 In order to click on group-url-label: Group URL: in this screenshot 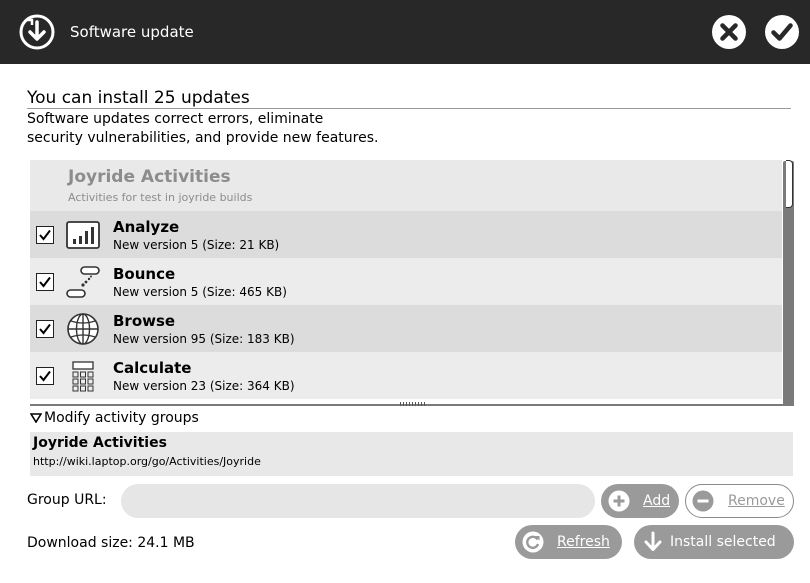, I will do `click(67, 500)`.